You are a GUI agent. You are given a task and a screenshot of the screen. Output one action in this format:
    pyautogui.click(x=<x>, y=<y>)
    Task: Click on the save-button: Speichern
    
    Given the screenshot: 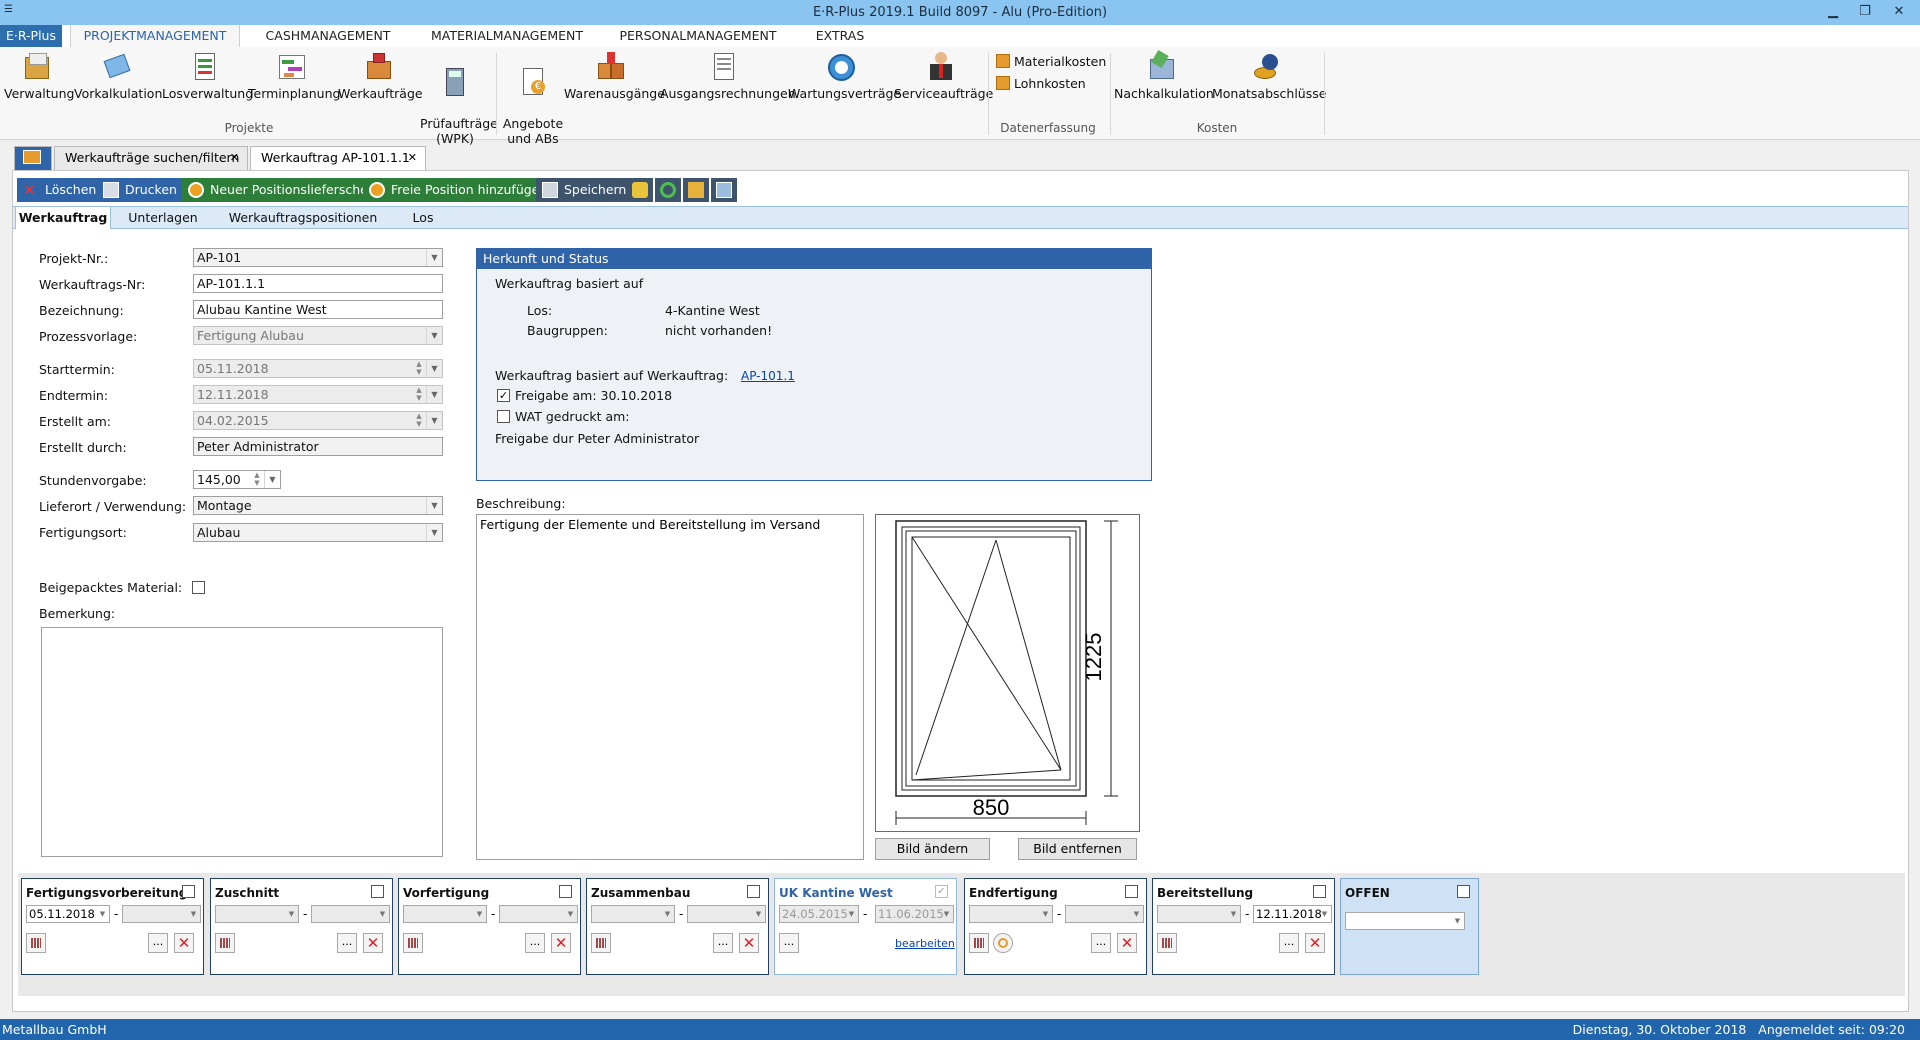 What is the action you would take?
    pyautogui.click(x=585, y=190)
    